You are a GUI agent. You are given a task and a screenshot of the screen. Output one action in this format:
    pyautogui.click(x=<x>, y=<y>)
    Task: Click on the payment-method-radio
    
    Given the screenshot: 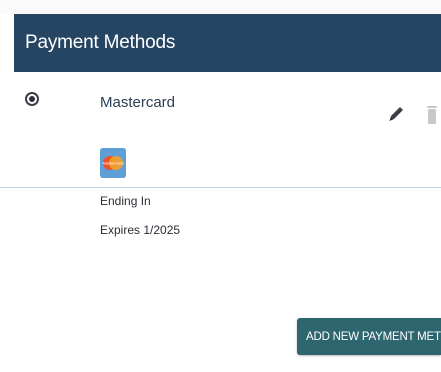 What is the action you would take?
    pyautogui.click(x=32, y=99)
    